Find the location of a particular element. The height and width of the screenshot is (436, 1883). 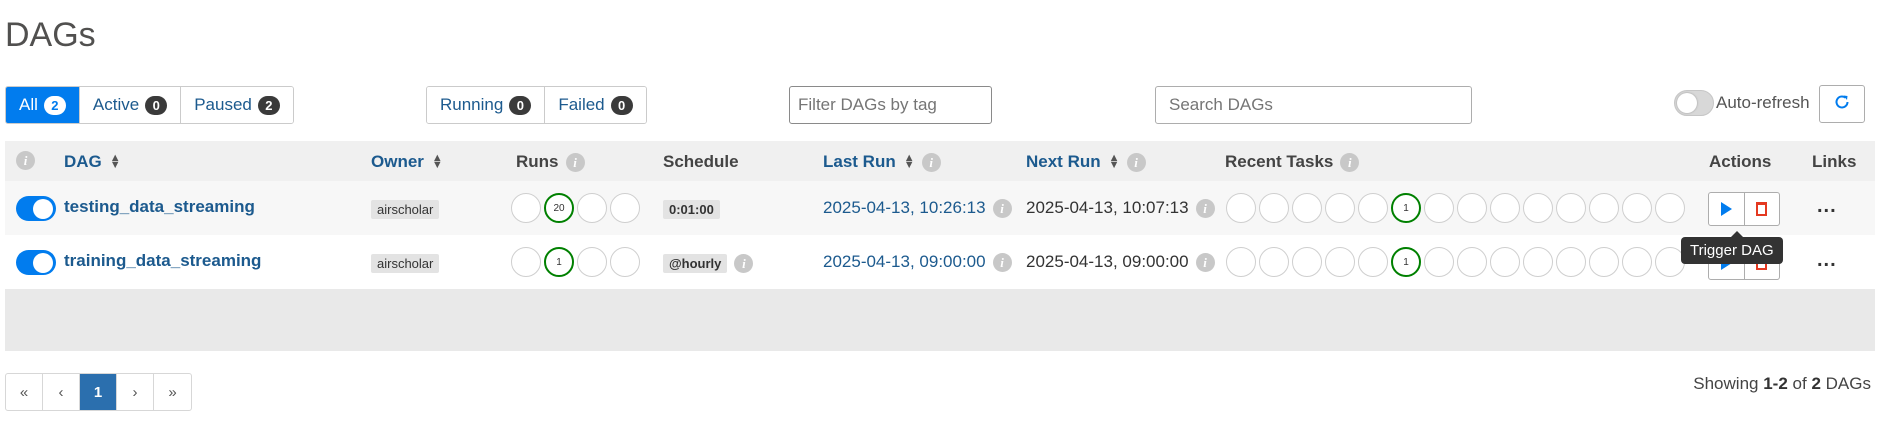

header-runs: Runs i is located at coordinates (550, 162).